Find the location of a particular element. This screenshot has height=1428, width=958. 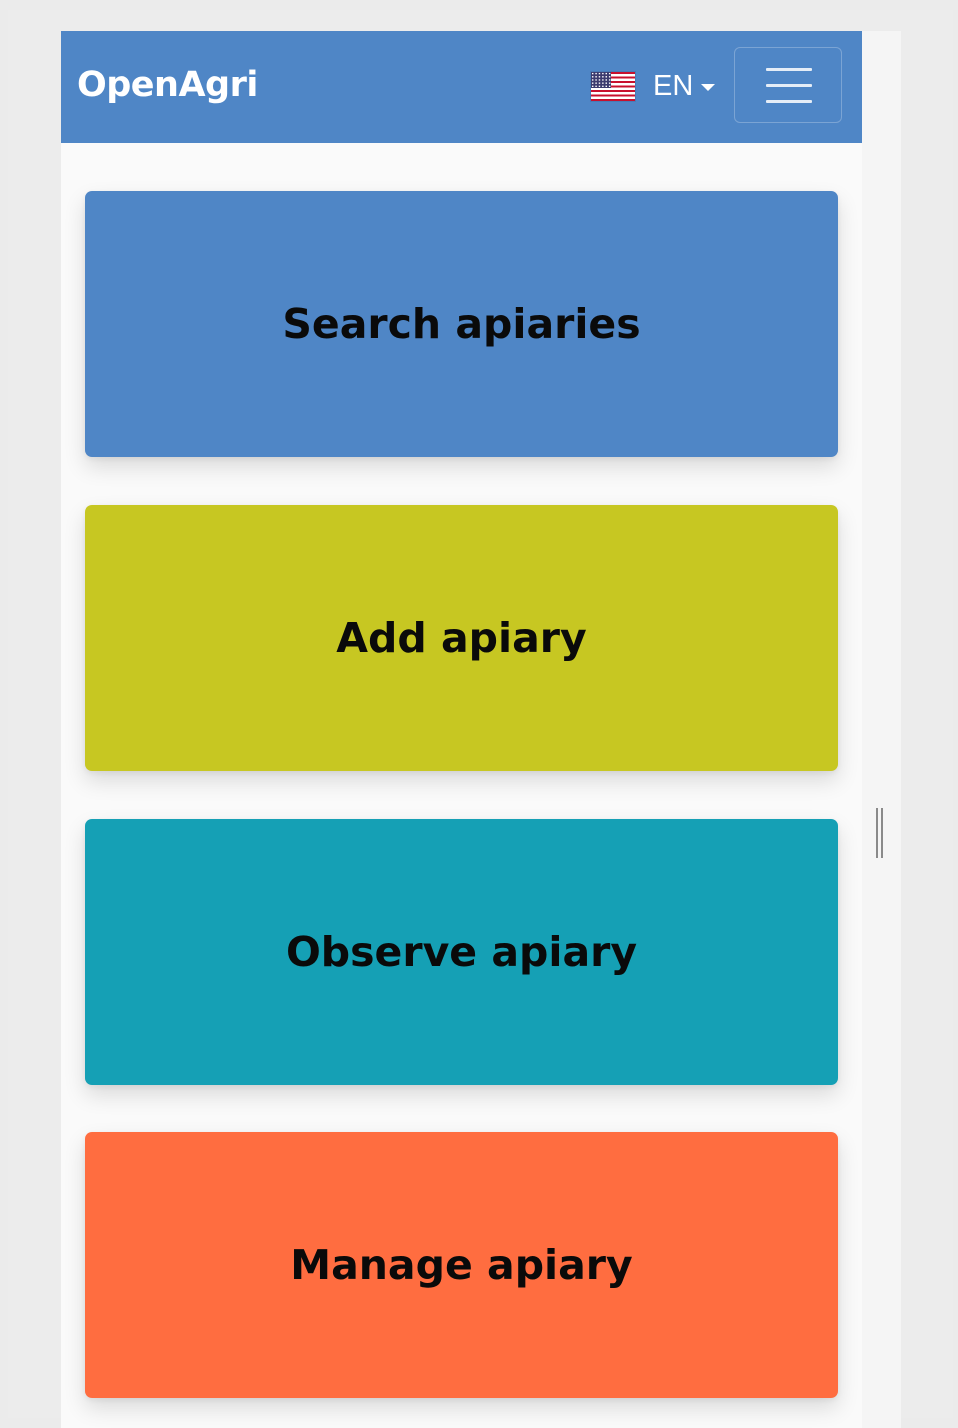

caret-down-icon is located at coordinates (708, 87).